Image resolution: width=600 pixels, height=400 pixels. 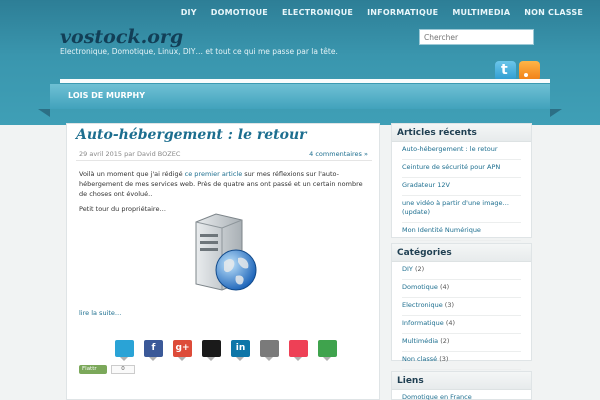 I want to click on menu-ribbon-fold-right, so click(x=556, y=113).